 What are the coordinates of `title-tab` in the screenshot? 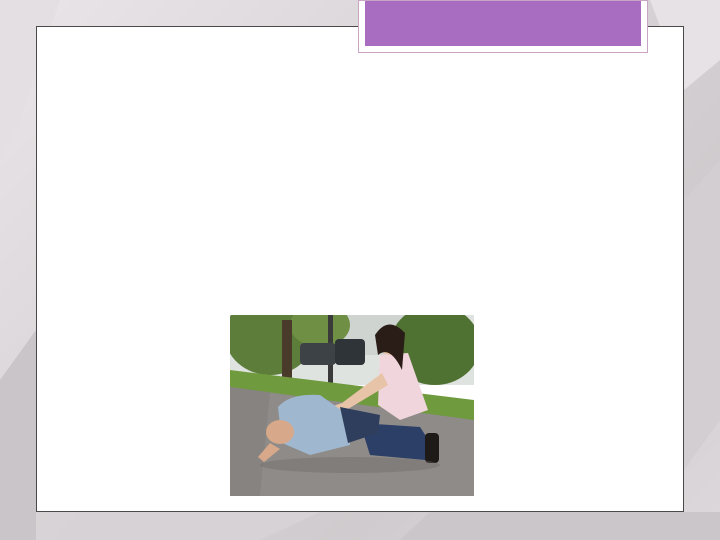 It's located at (503, 26).